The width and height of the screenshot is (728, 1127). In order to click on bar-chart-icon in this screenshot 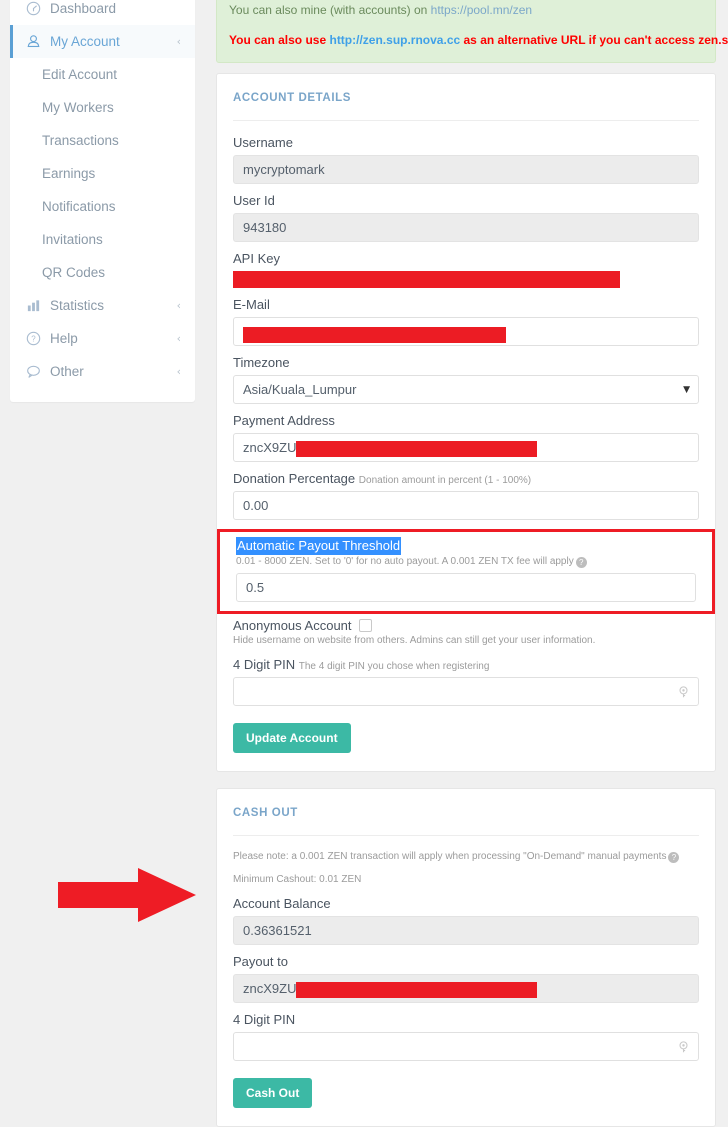, I will do `click(36, 305)`.